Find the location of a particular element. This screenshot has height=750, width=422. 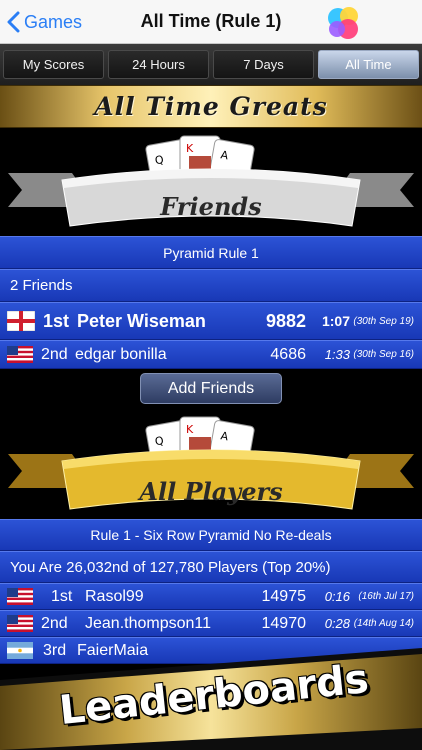

score: 14970 is located at coordinates (284, 623).